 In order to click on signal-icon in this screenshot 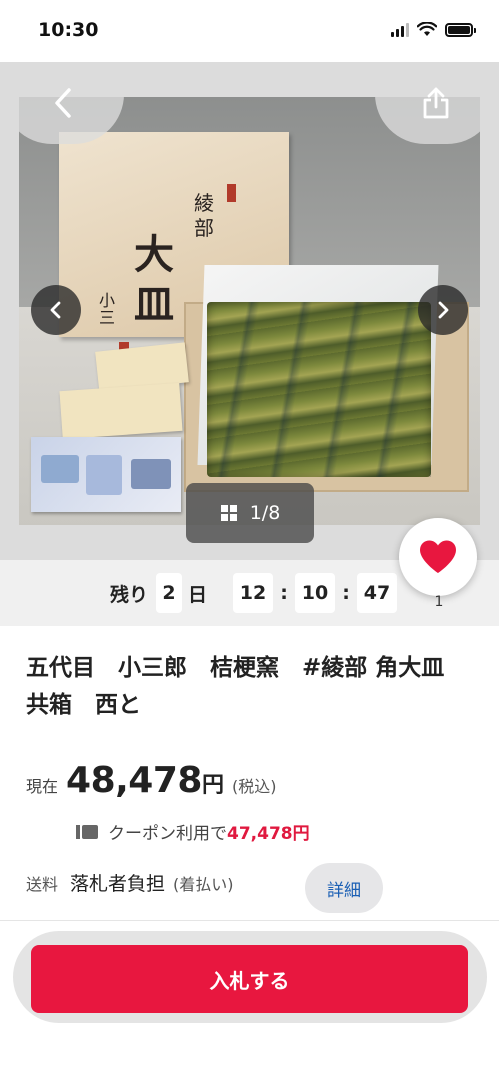, I will do `click(400, 29)`.